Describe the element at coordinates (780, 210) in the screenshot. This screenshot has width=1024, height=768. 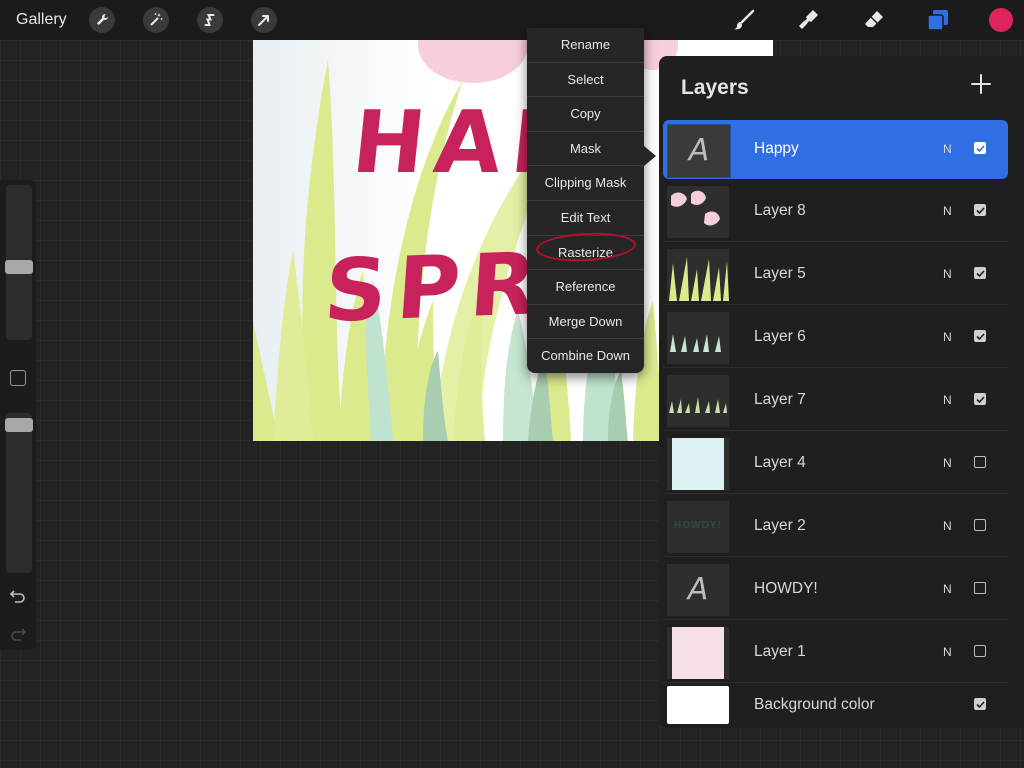
I see `layer-name: Layer 8` at that location.